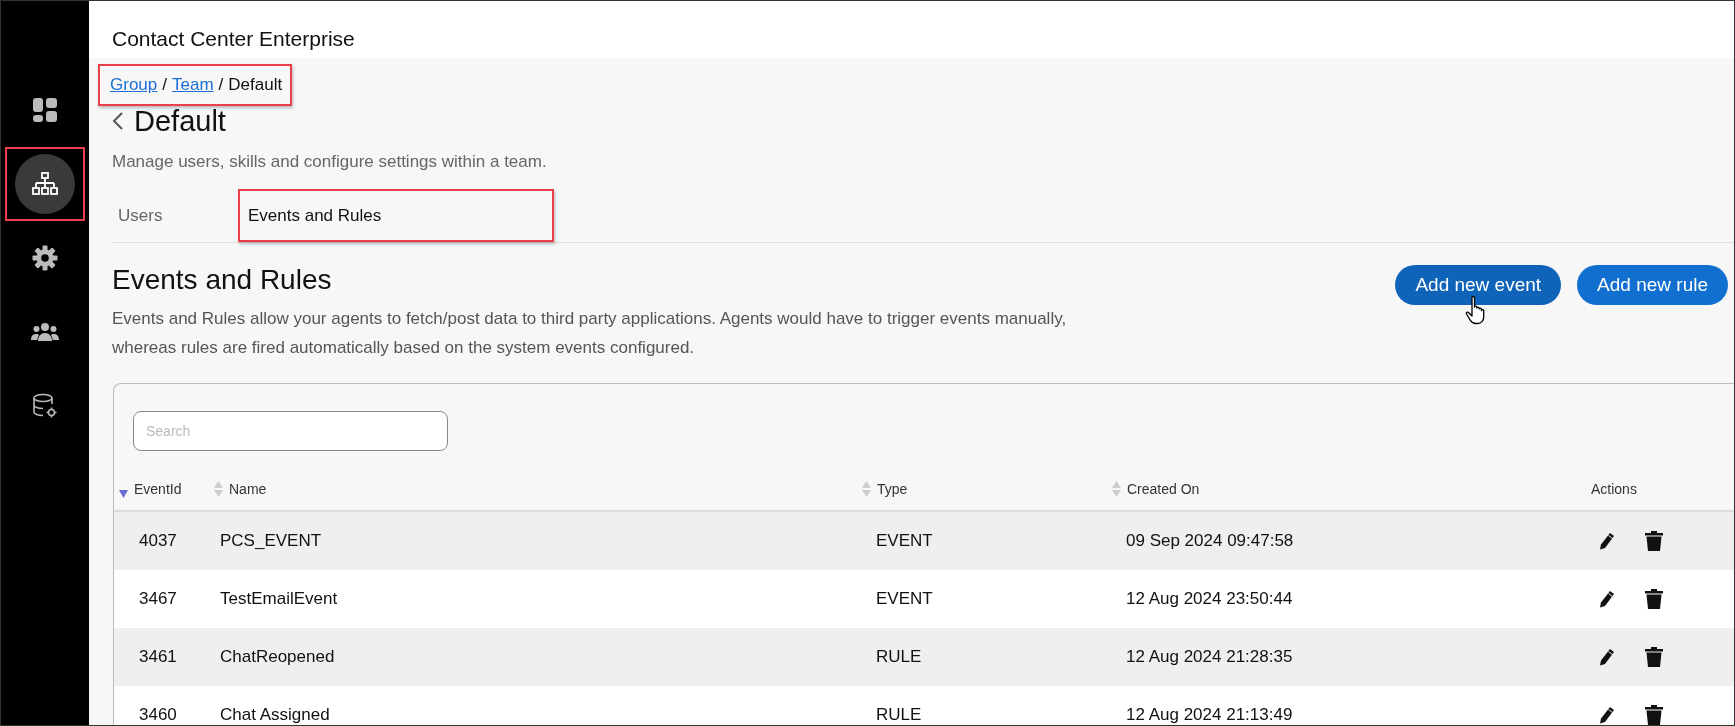 The height and width of the screenshot is (726, 1735). I want to click on back-chevron-icon, so click(118, 121).